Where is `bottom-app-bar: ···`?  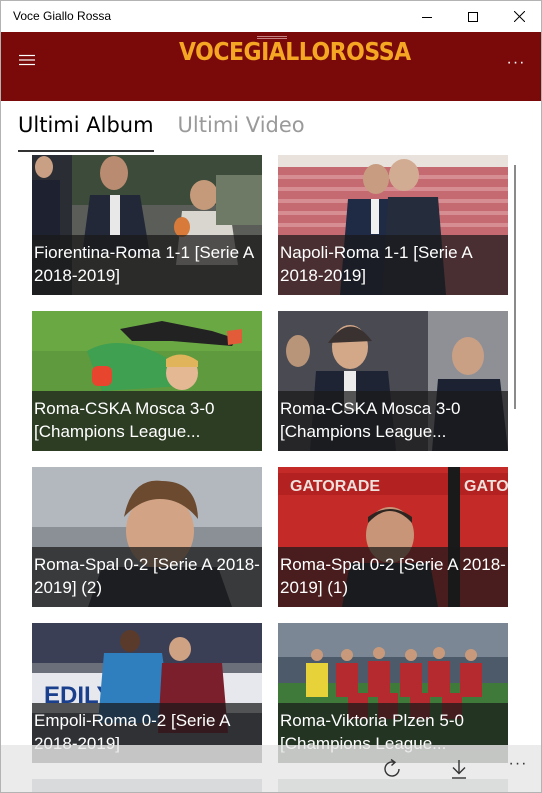
bottom-app-bar: ··· is located at coordinates (271, 768).